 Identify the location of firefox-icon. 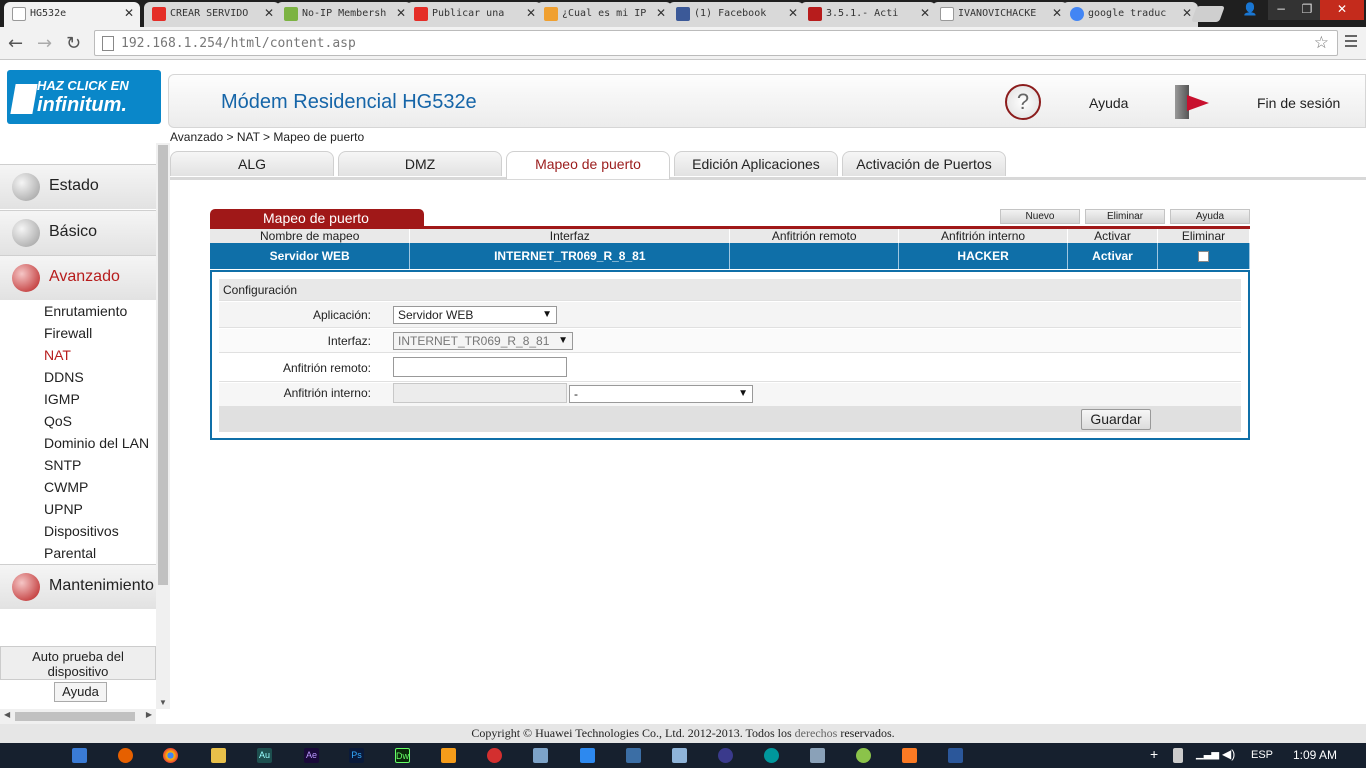
(125, 755).